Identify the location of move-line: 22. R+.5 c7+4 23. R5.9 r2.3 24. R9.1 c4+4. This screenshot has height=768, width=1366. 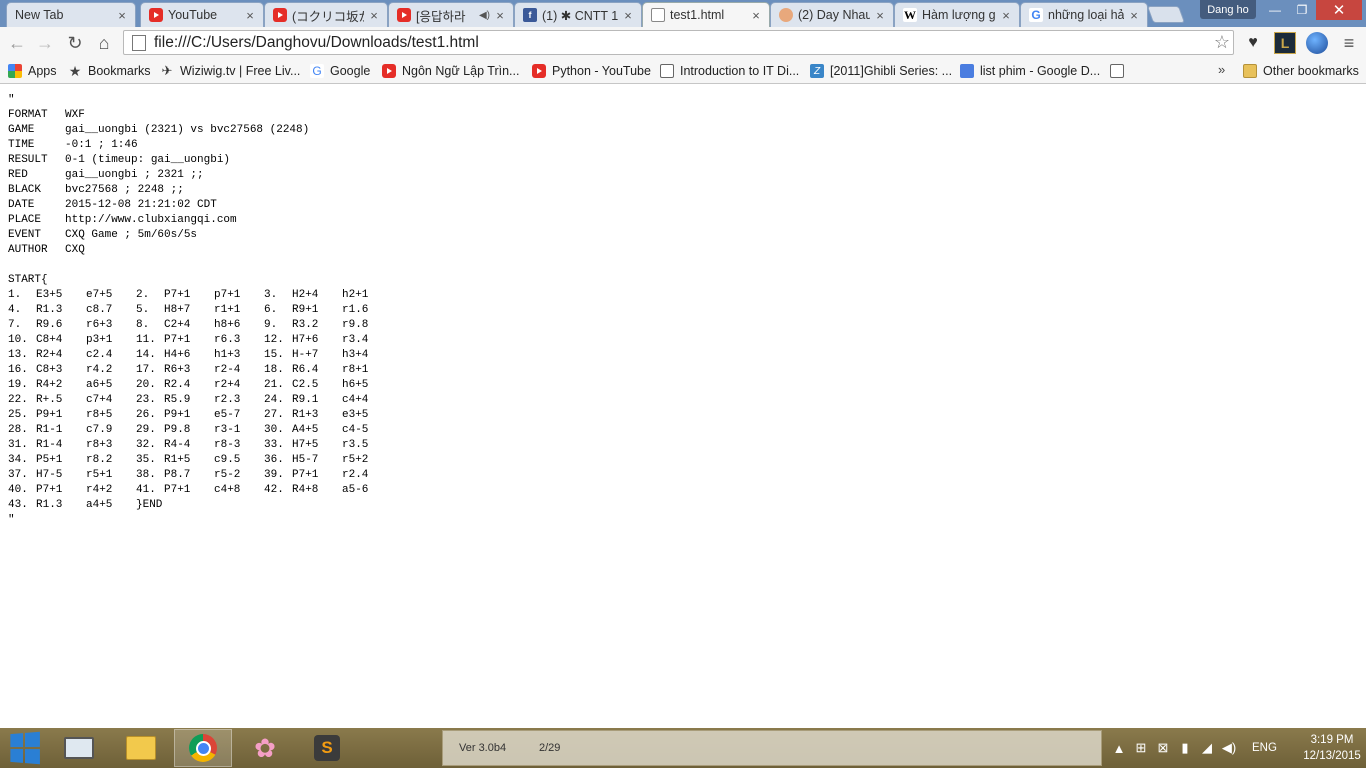
(200, 400).